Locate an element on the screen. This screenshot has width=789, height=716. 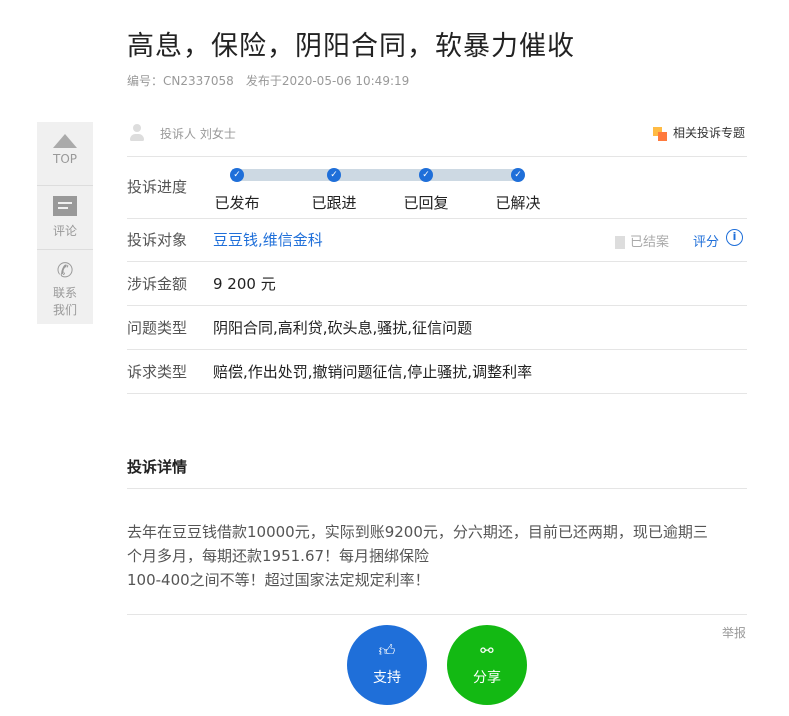
user-avatar-icon is located at coordinates (137, 133).